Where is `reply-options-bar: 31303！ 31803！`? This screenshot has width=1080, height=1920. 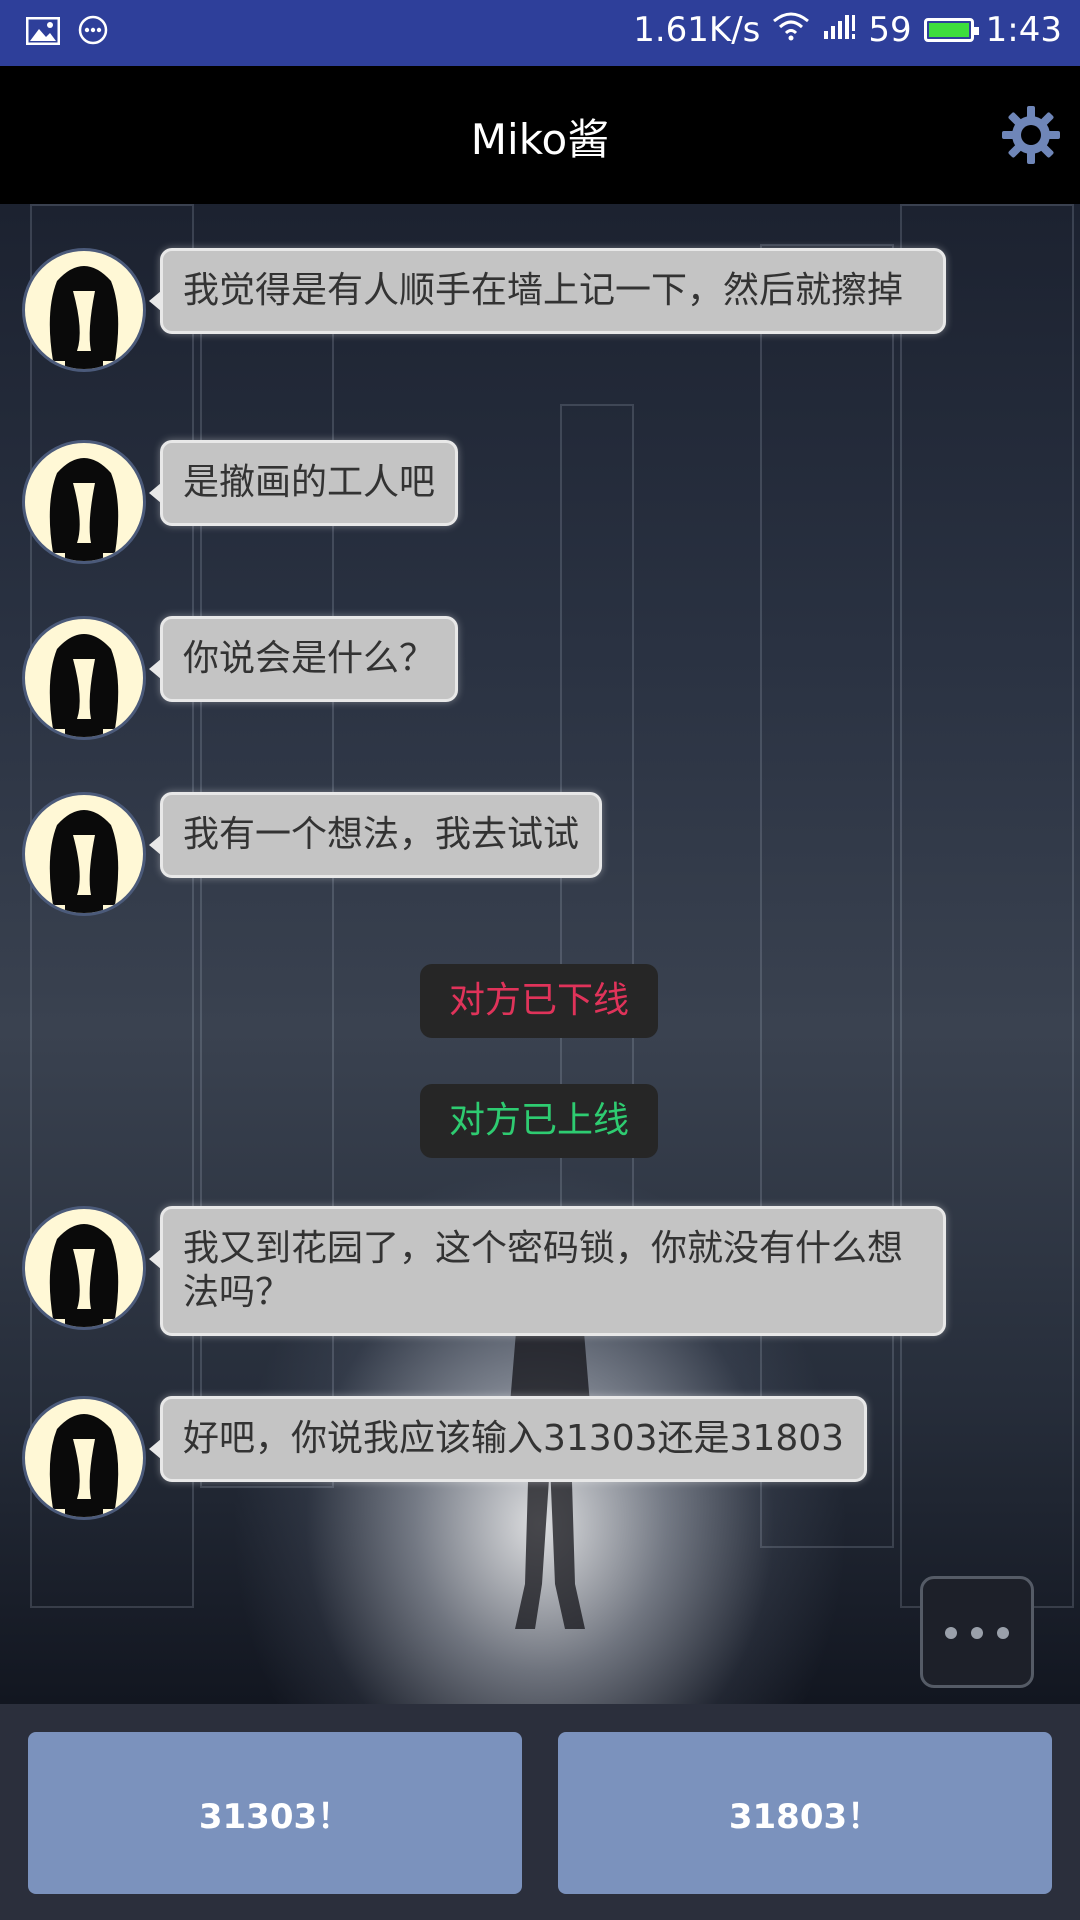 reply-options-bar: 31303！ 31803！ is located at coordinates (540, 1812).